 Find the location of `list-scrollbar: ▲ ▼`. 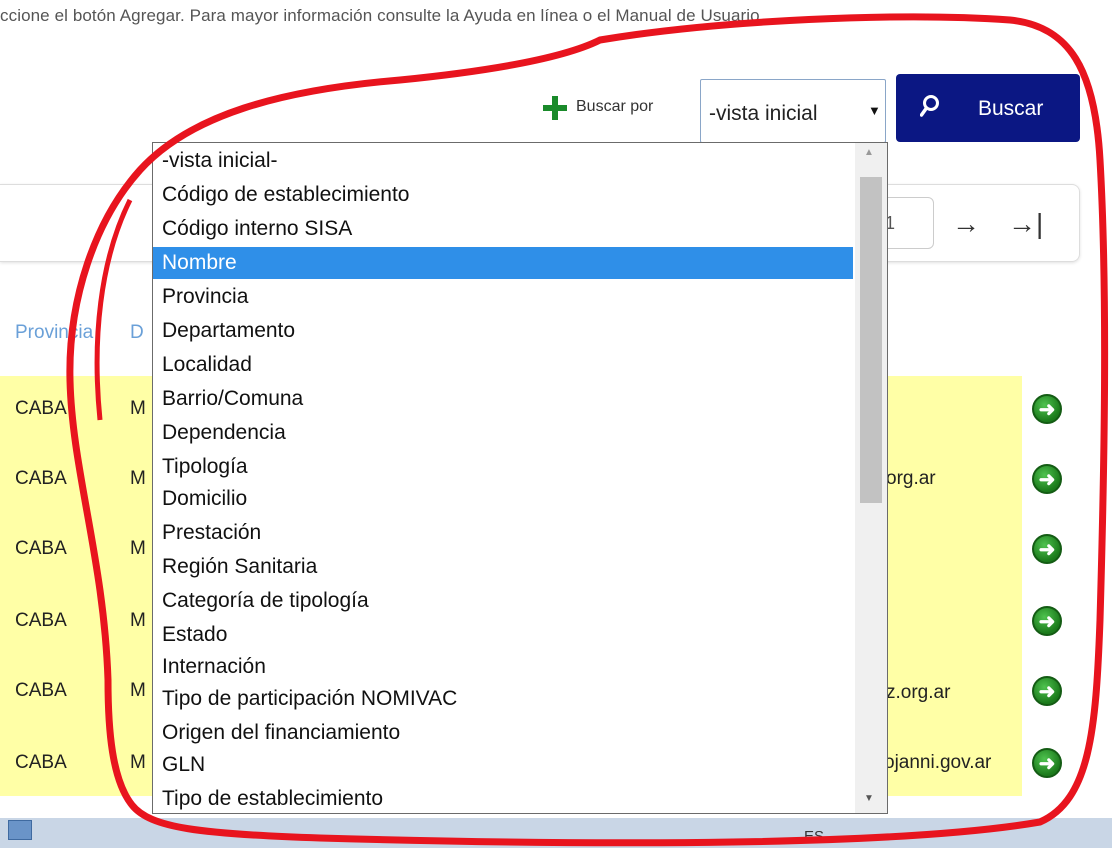

list-scrollbar: ▲ ▼ is located at coordinates (871, 478).